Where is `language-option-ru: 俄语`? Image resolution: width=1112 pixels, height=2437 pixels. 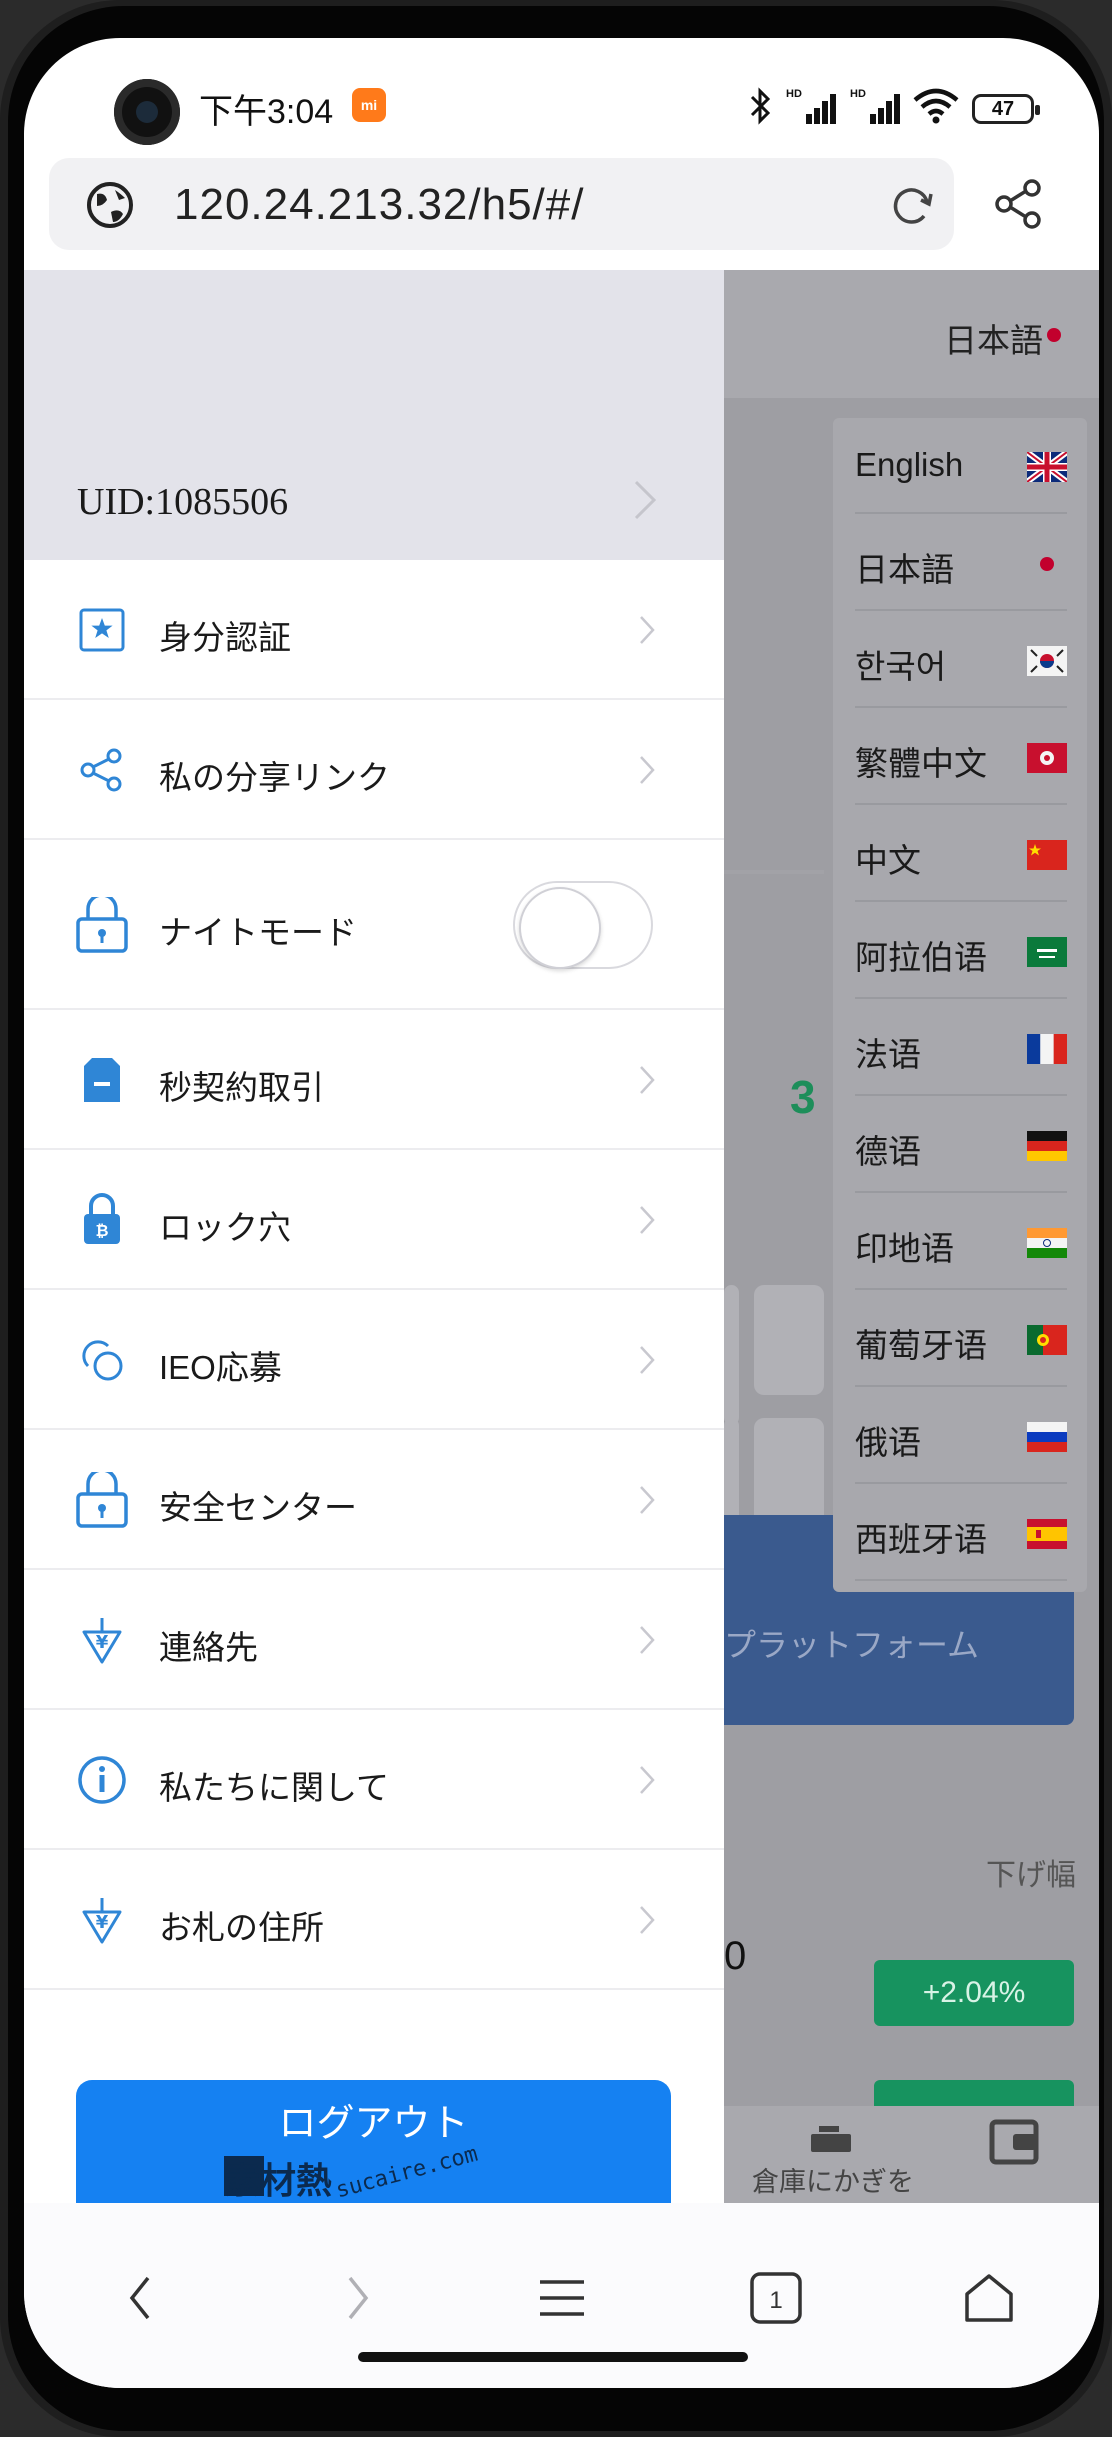 language-option-ru: 俄语 is located at coordinates (961, 1436).